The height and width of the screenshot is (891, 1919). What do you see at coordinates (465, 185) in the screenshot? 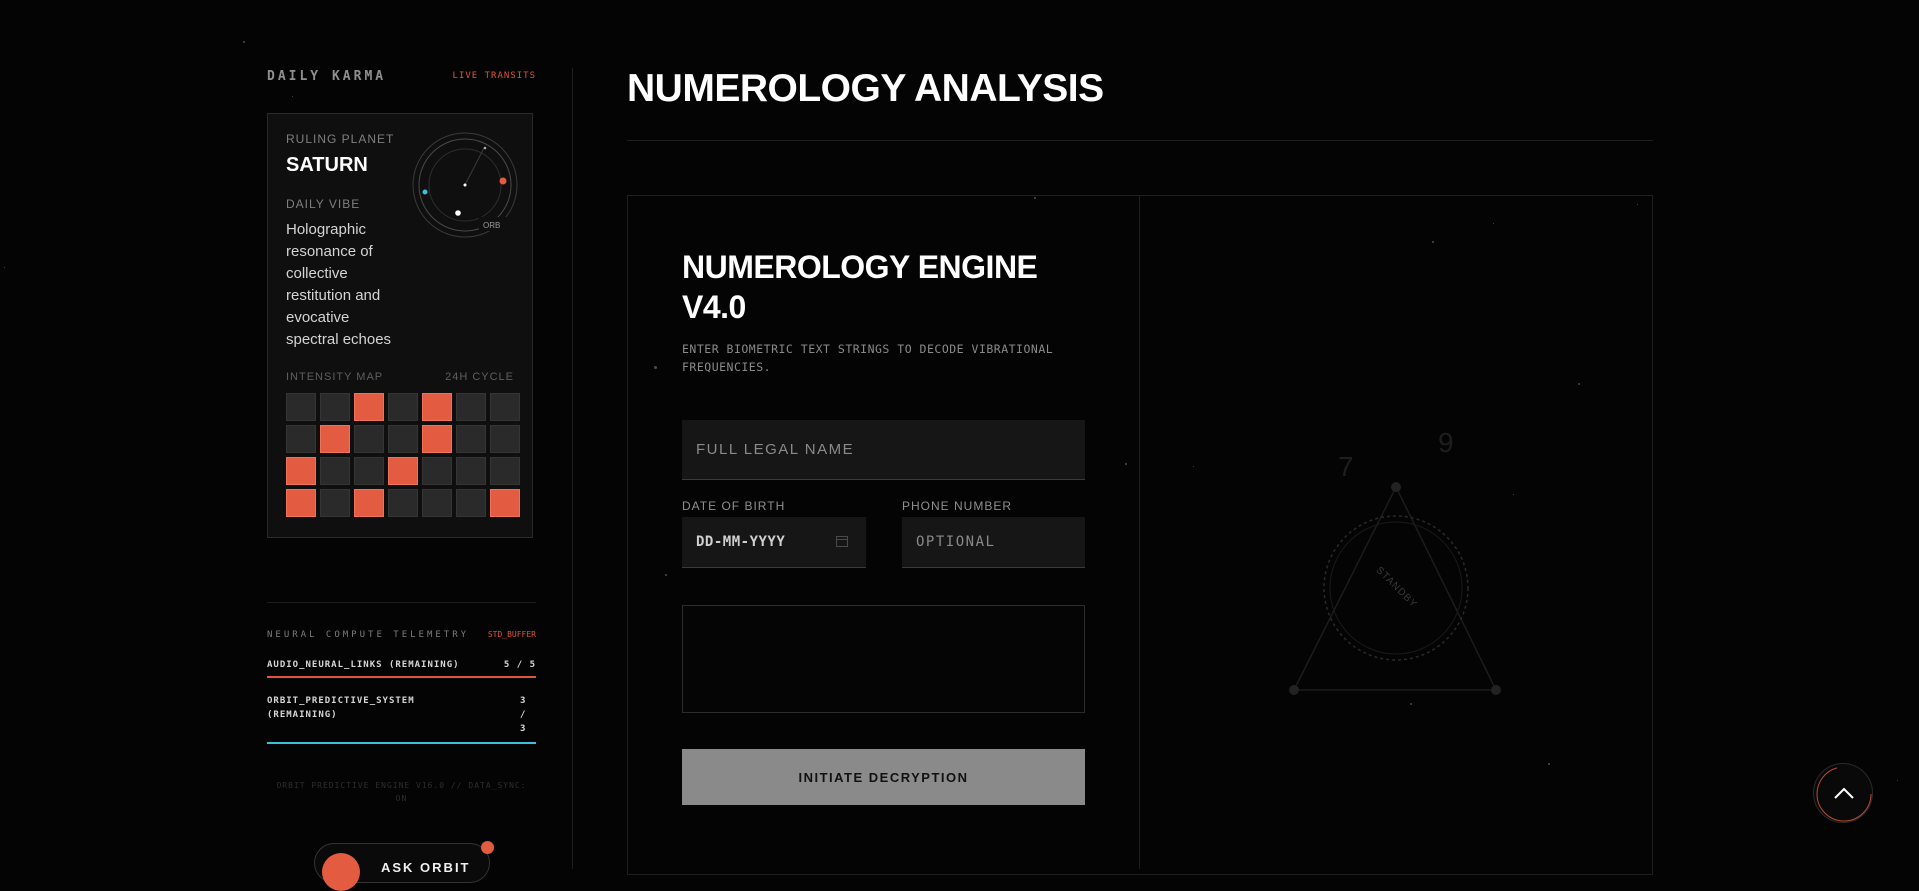
I see `orbit-icon: ORB` at bounding box center [465, 185].